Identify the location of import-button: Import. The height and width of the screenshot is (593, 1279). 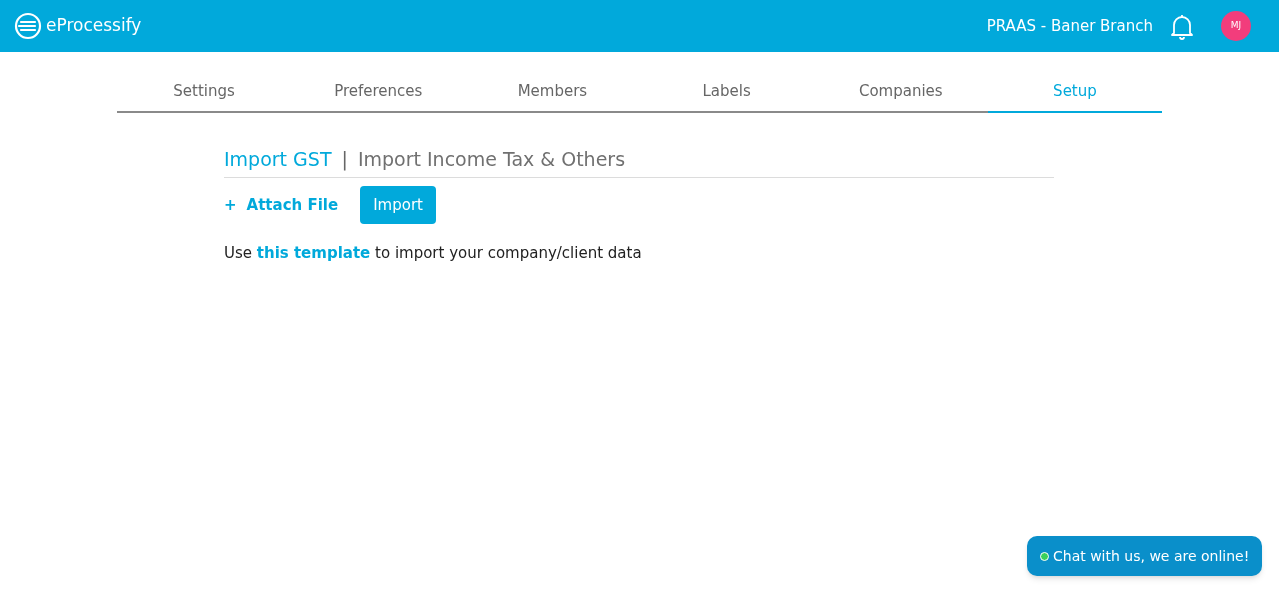
(398, 205).